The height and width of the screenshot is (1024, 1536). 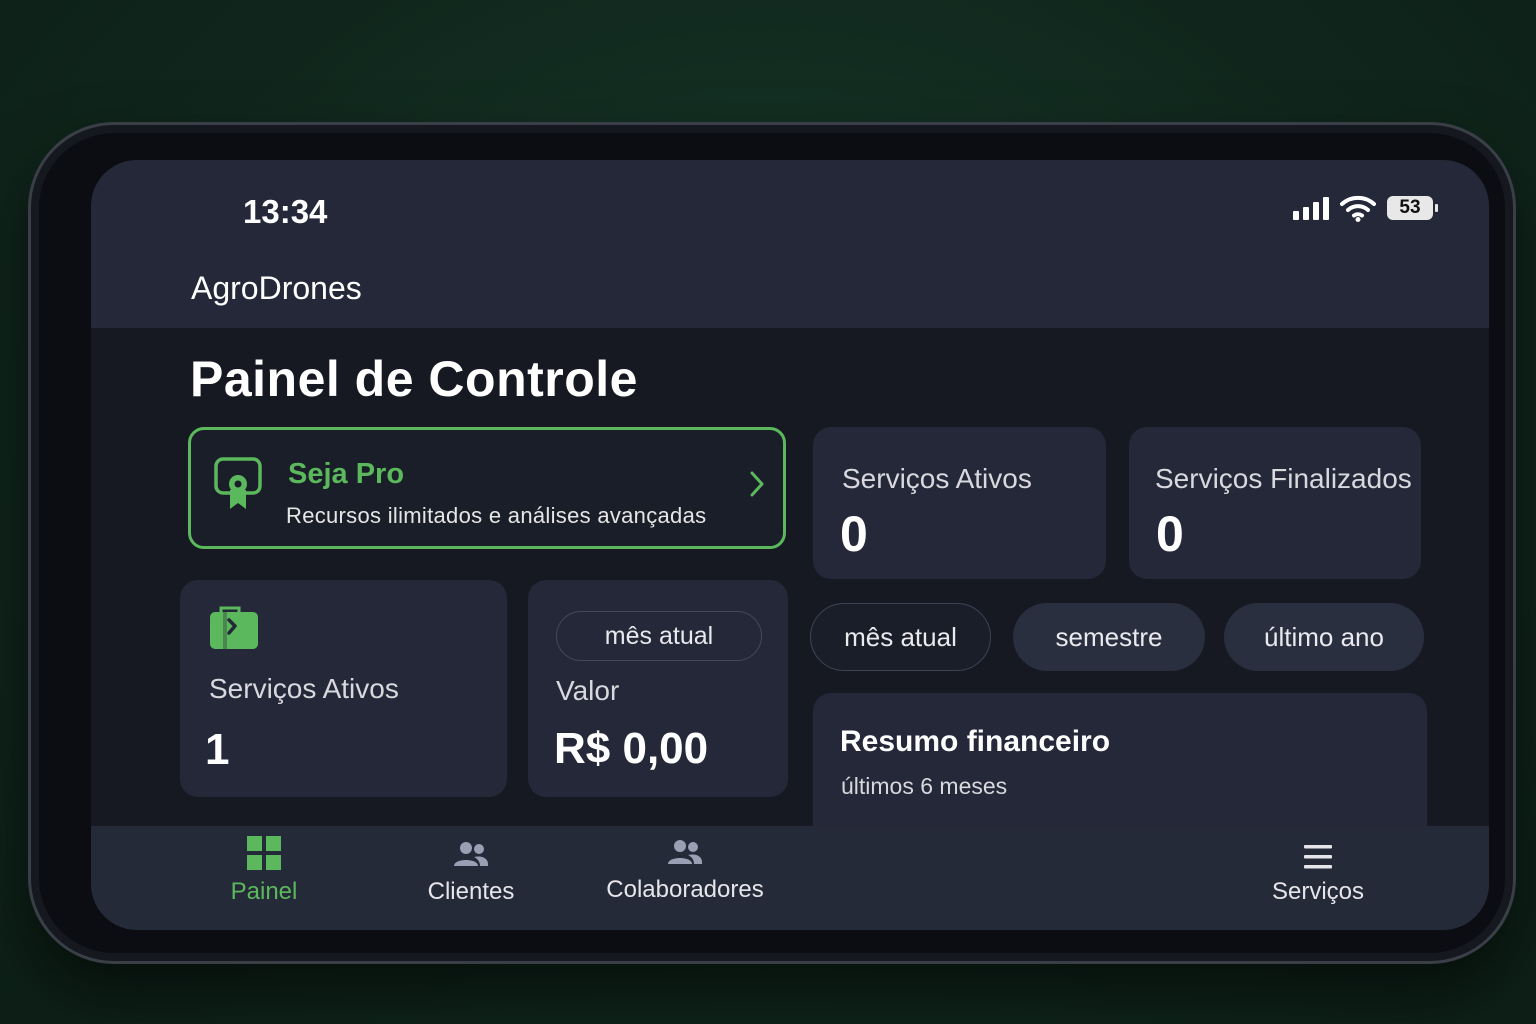 What do you see at coordinates (1283, 478) in the screenshot?
I see `stat-label: Serviços Finalizados` at bounding box center [1283, 478].